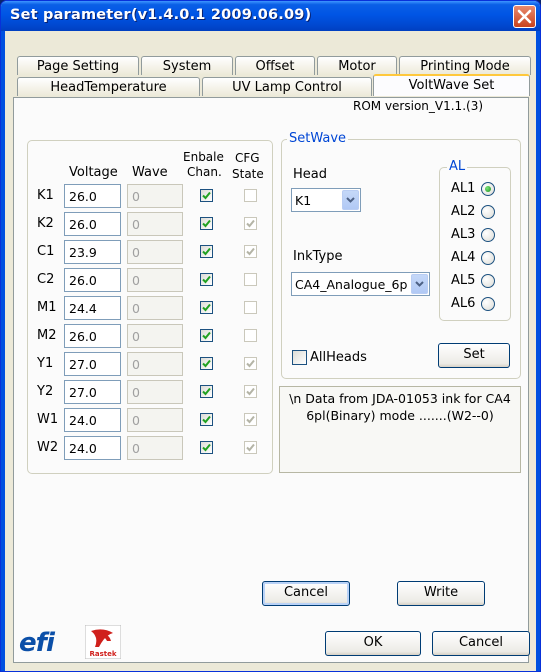  Describe the element at coordinates (488, 212) in the screenshot. I see `al-radio-al2` at that location.